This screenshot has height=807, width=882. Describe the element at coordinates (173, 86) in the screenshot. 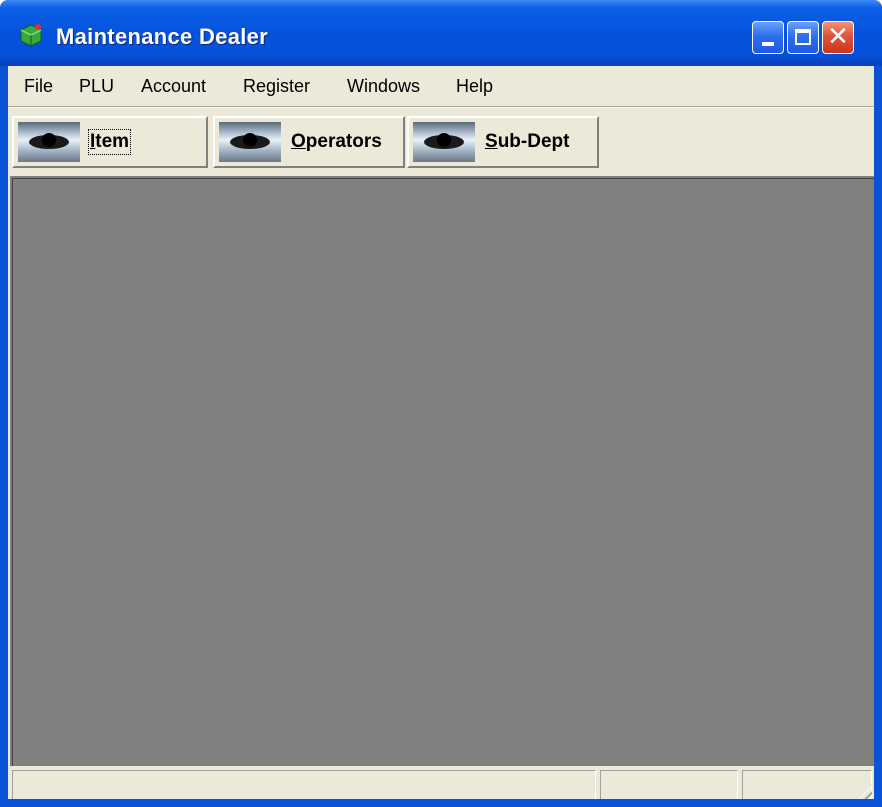

I see `menu-account: Account` at that location.